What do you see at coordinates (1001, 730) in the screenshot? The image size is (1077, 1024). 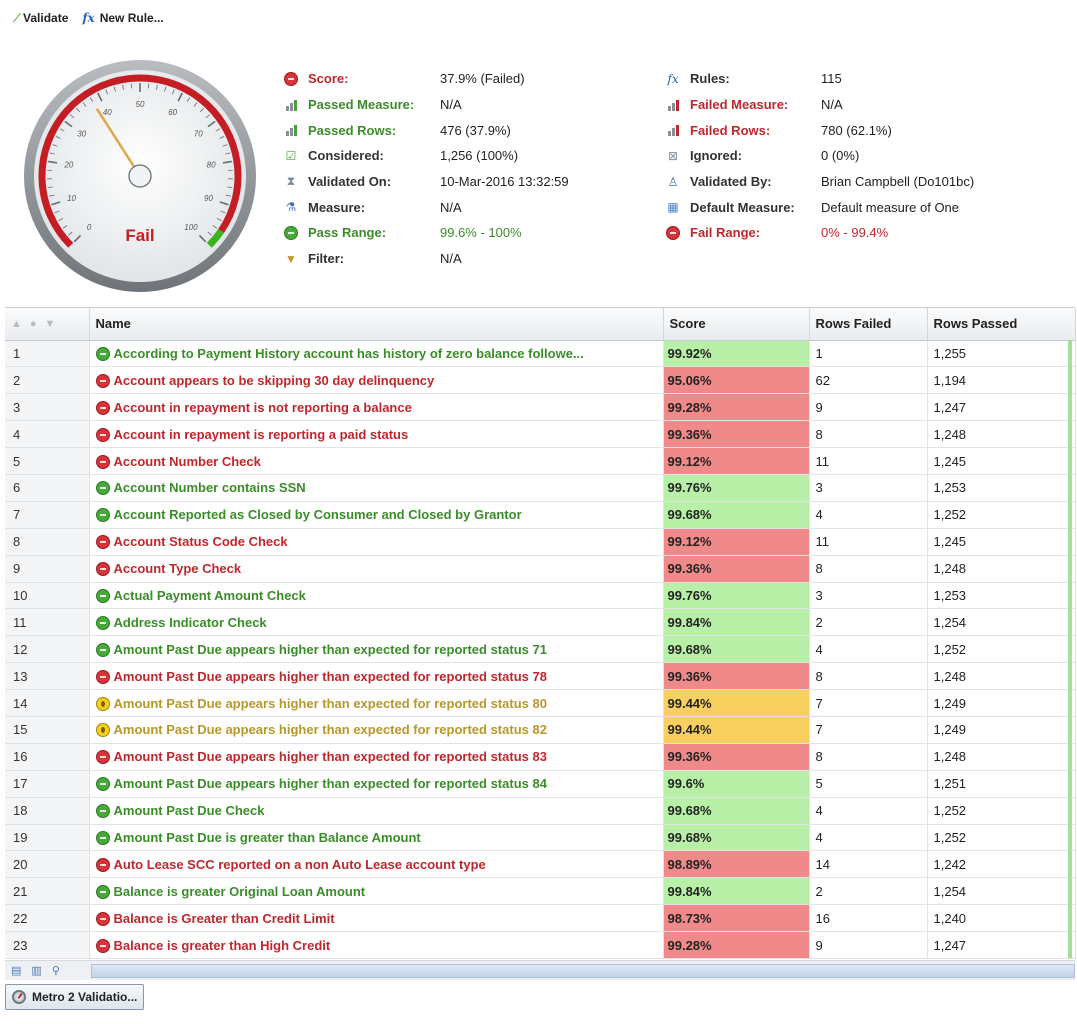 I see `rows-passed-cell: 1,249` at bounding box center [1001, 730].